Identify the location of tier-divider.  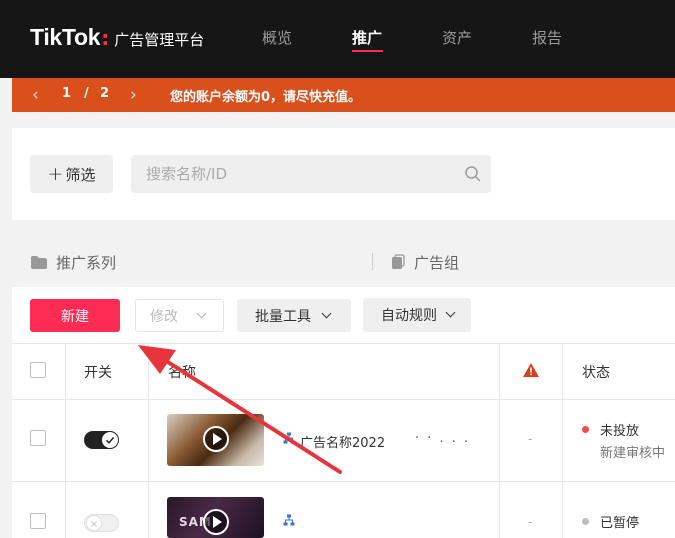
(372, 261).